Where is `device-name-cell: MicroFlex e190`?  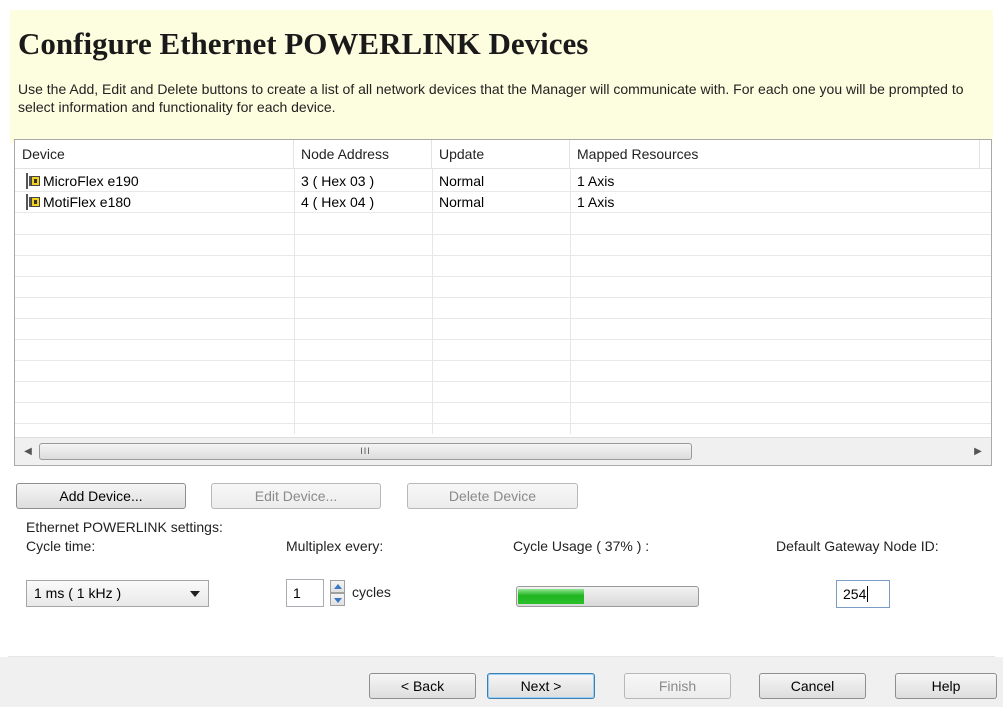 device-name-cell: MicroFlex e190 is located at coordinates (78, 181).